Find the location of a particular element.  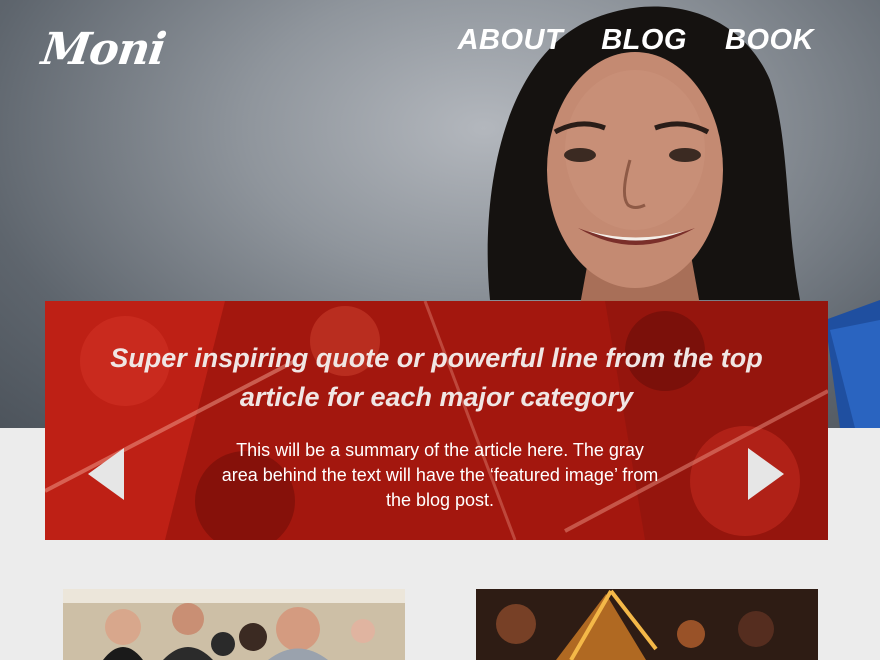

main-nav: ABOUT BLOG BOOK is located at coordinates (636, 40).